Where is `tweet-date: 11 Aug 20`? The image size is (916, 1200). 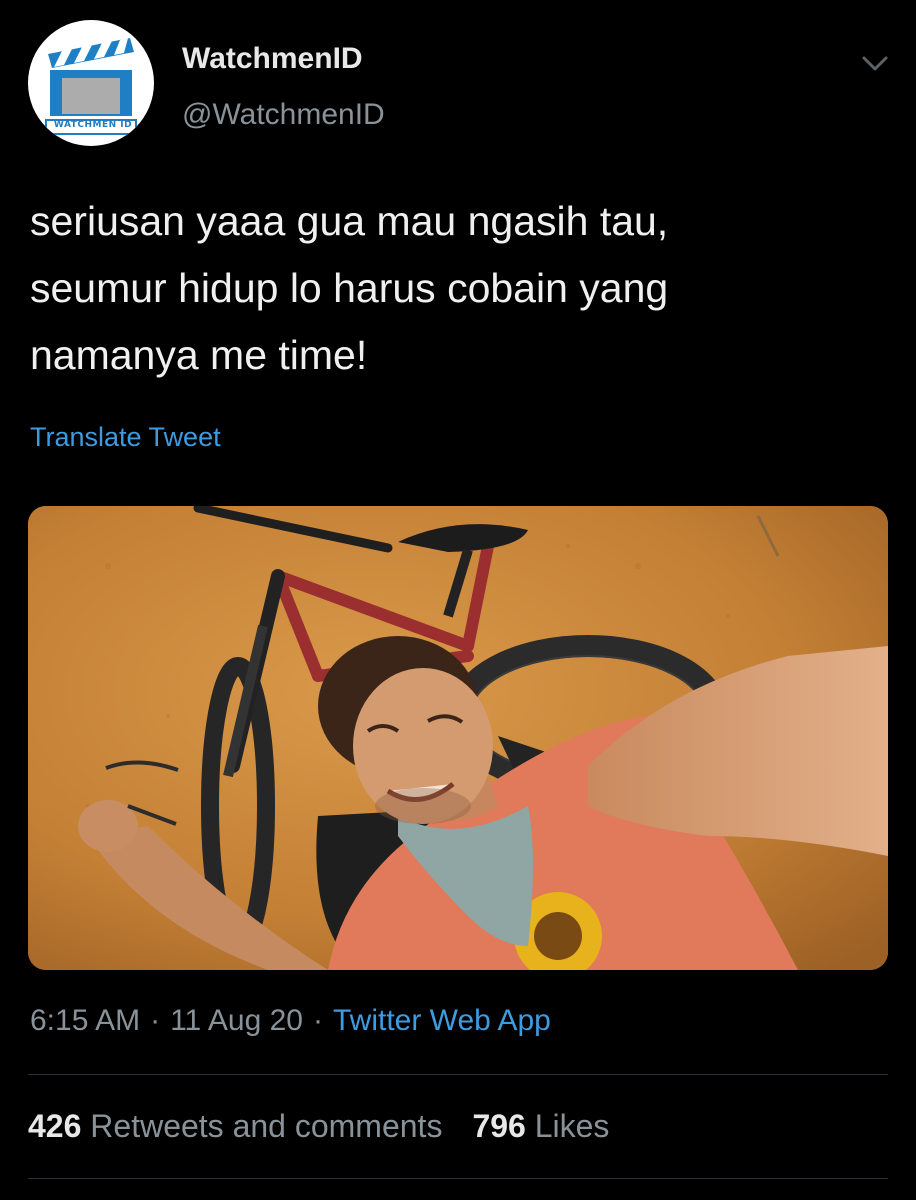 tweet-date: 11 Aug 20 is located at coordinates (236, 1020).